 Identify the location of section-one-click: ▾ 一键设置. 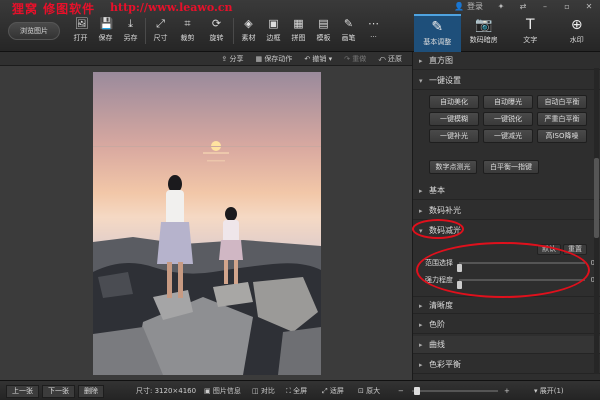
(506, 81).